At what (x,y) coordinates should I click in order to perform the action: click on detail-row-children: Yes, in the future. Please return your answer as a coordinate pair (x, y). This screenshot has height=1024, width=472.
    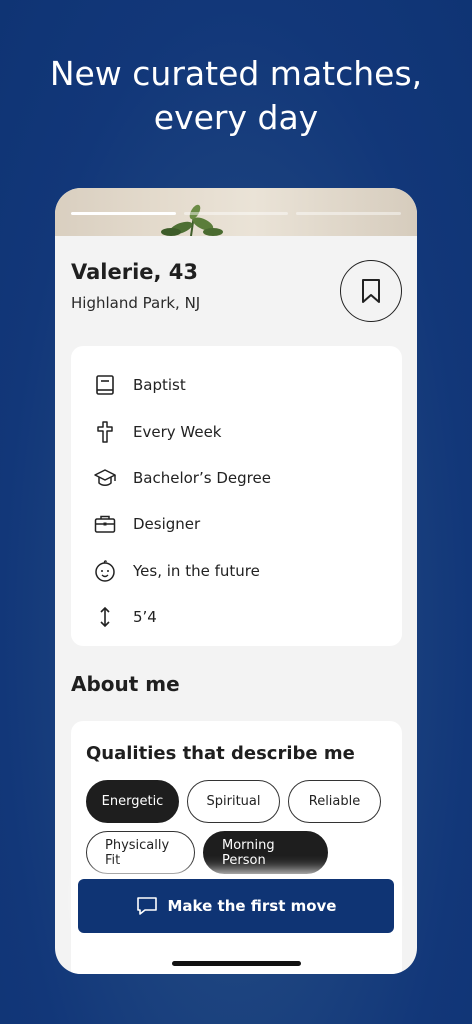
    Looking at the image, I should click on (247, 571).